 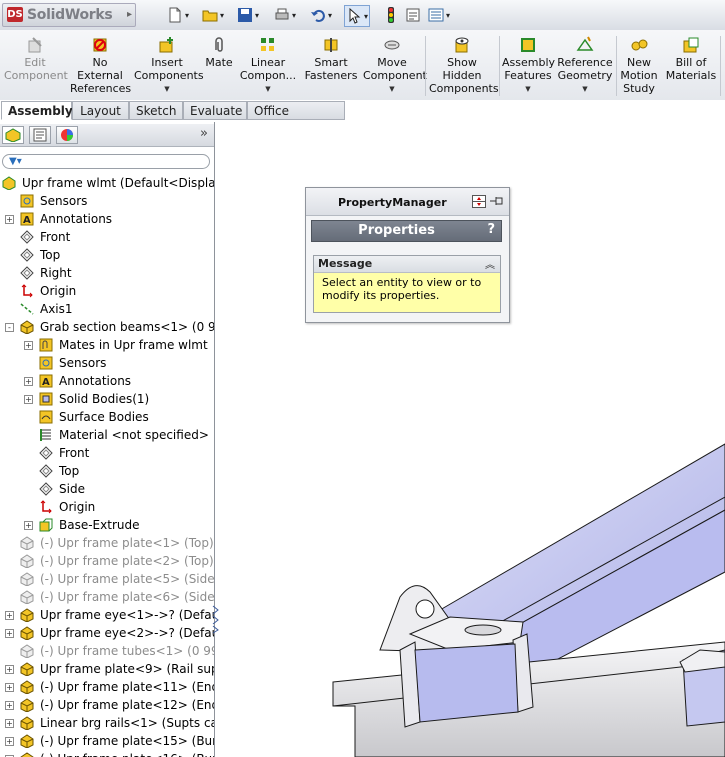 I want to click on surface-bodies-icon, so click(x=46, y=417).